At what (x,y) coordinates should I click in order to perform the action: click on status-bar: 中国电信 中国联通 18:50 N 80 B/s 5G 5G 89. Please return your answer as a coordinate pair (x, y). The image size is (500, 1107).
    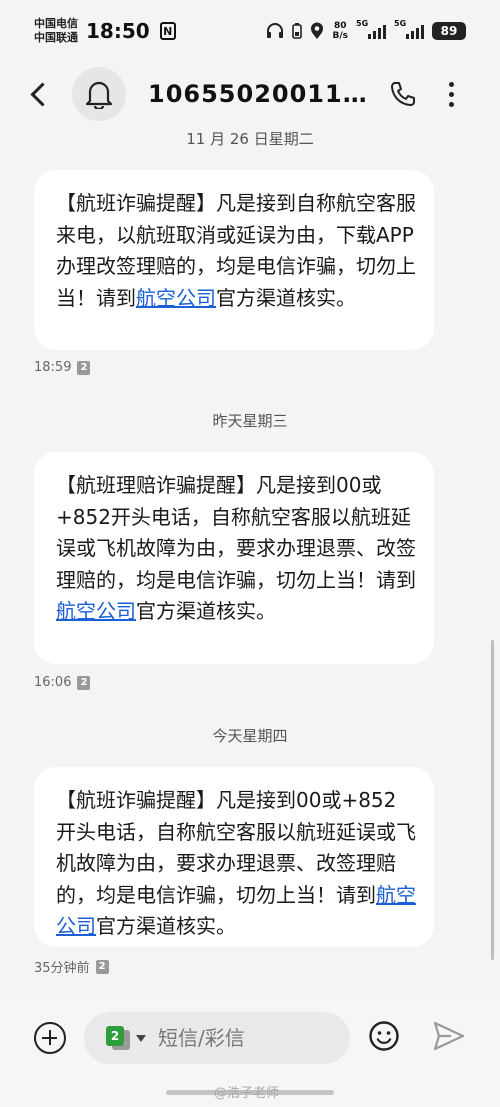
    Looking at the image, I should click on (250, 31).